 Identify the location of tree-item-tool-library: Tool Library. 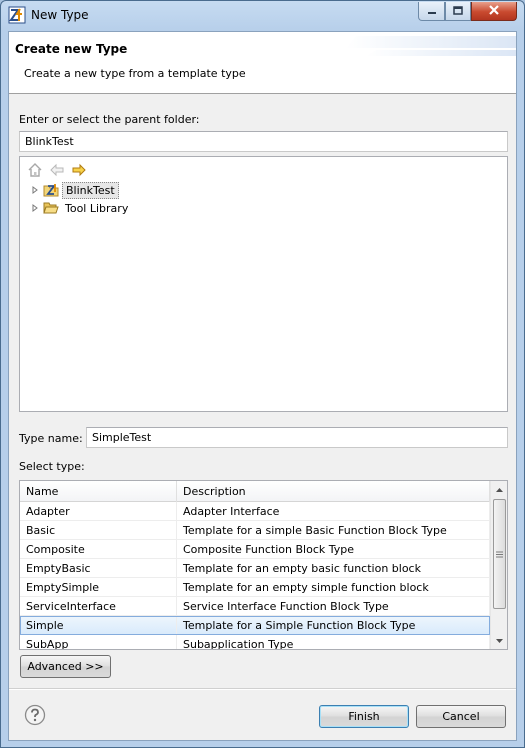
(80, 208).